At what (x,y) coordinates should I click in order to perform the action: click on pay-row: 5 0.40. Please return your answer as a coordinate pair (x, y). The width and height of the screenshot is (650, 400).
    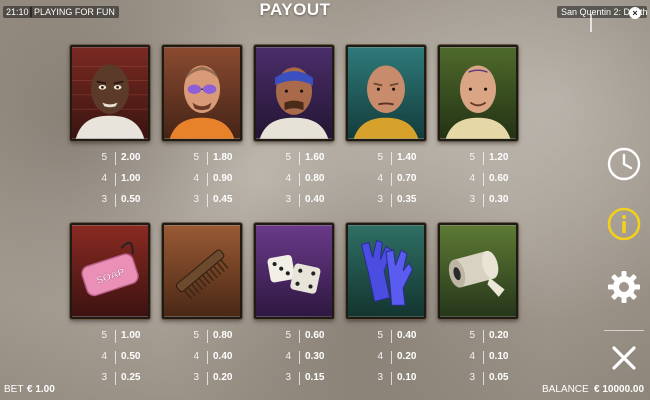
    Looking at the image, I should click on (396, 340).